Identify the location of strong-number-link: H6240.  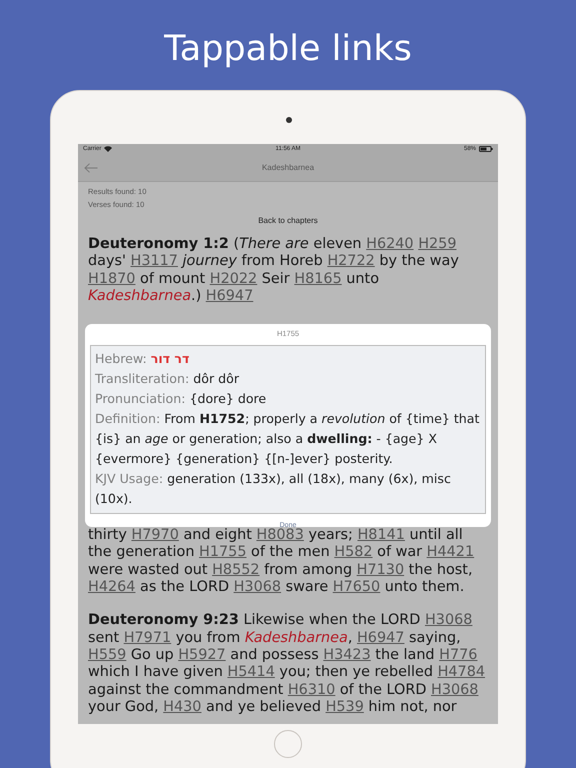
(390, 244).